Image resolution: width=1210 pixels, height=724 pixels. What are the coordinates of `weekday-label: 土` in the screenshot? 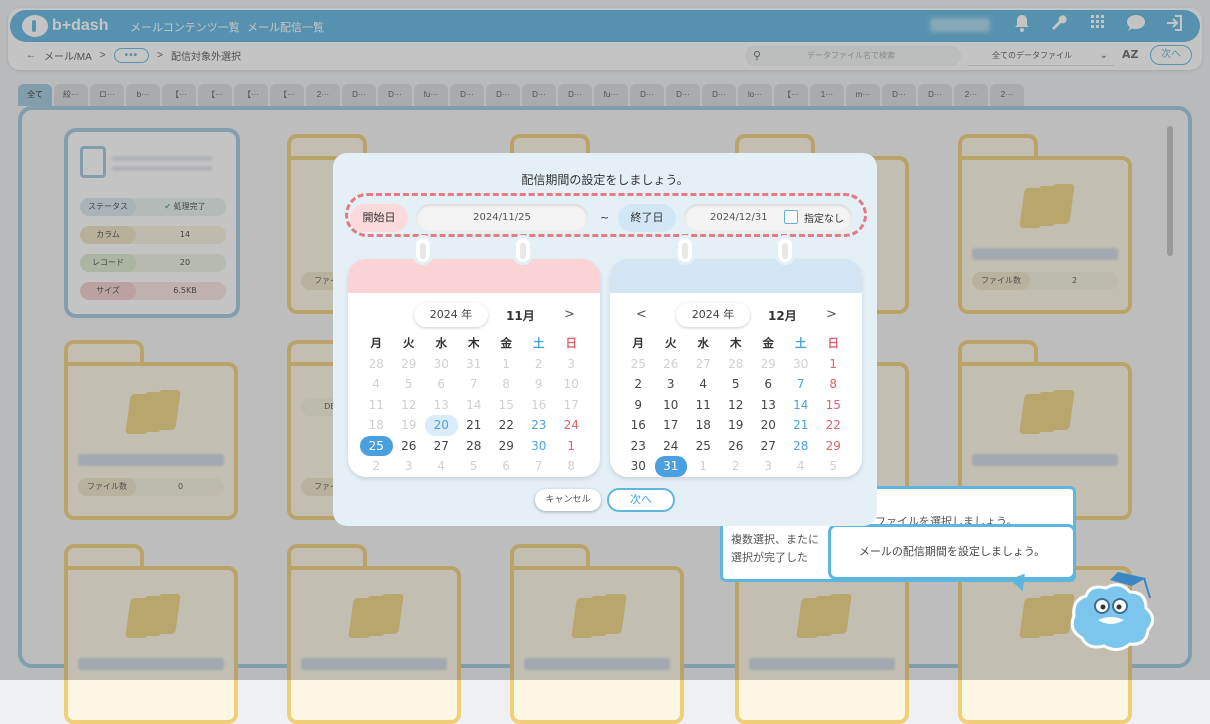 It's located at (539, 343).